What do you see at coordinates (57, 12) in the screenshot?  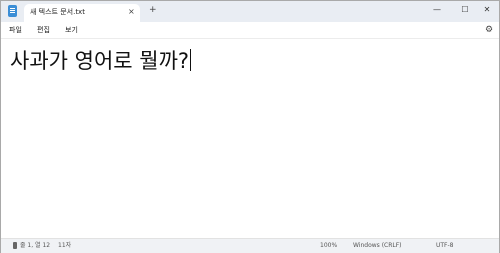 I see `tab-title: 새 텍스트 문서.txt` at bounding box center [57, 12].